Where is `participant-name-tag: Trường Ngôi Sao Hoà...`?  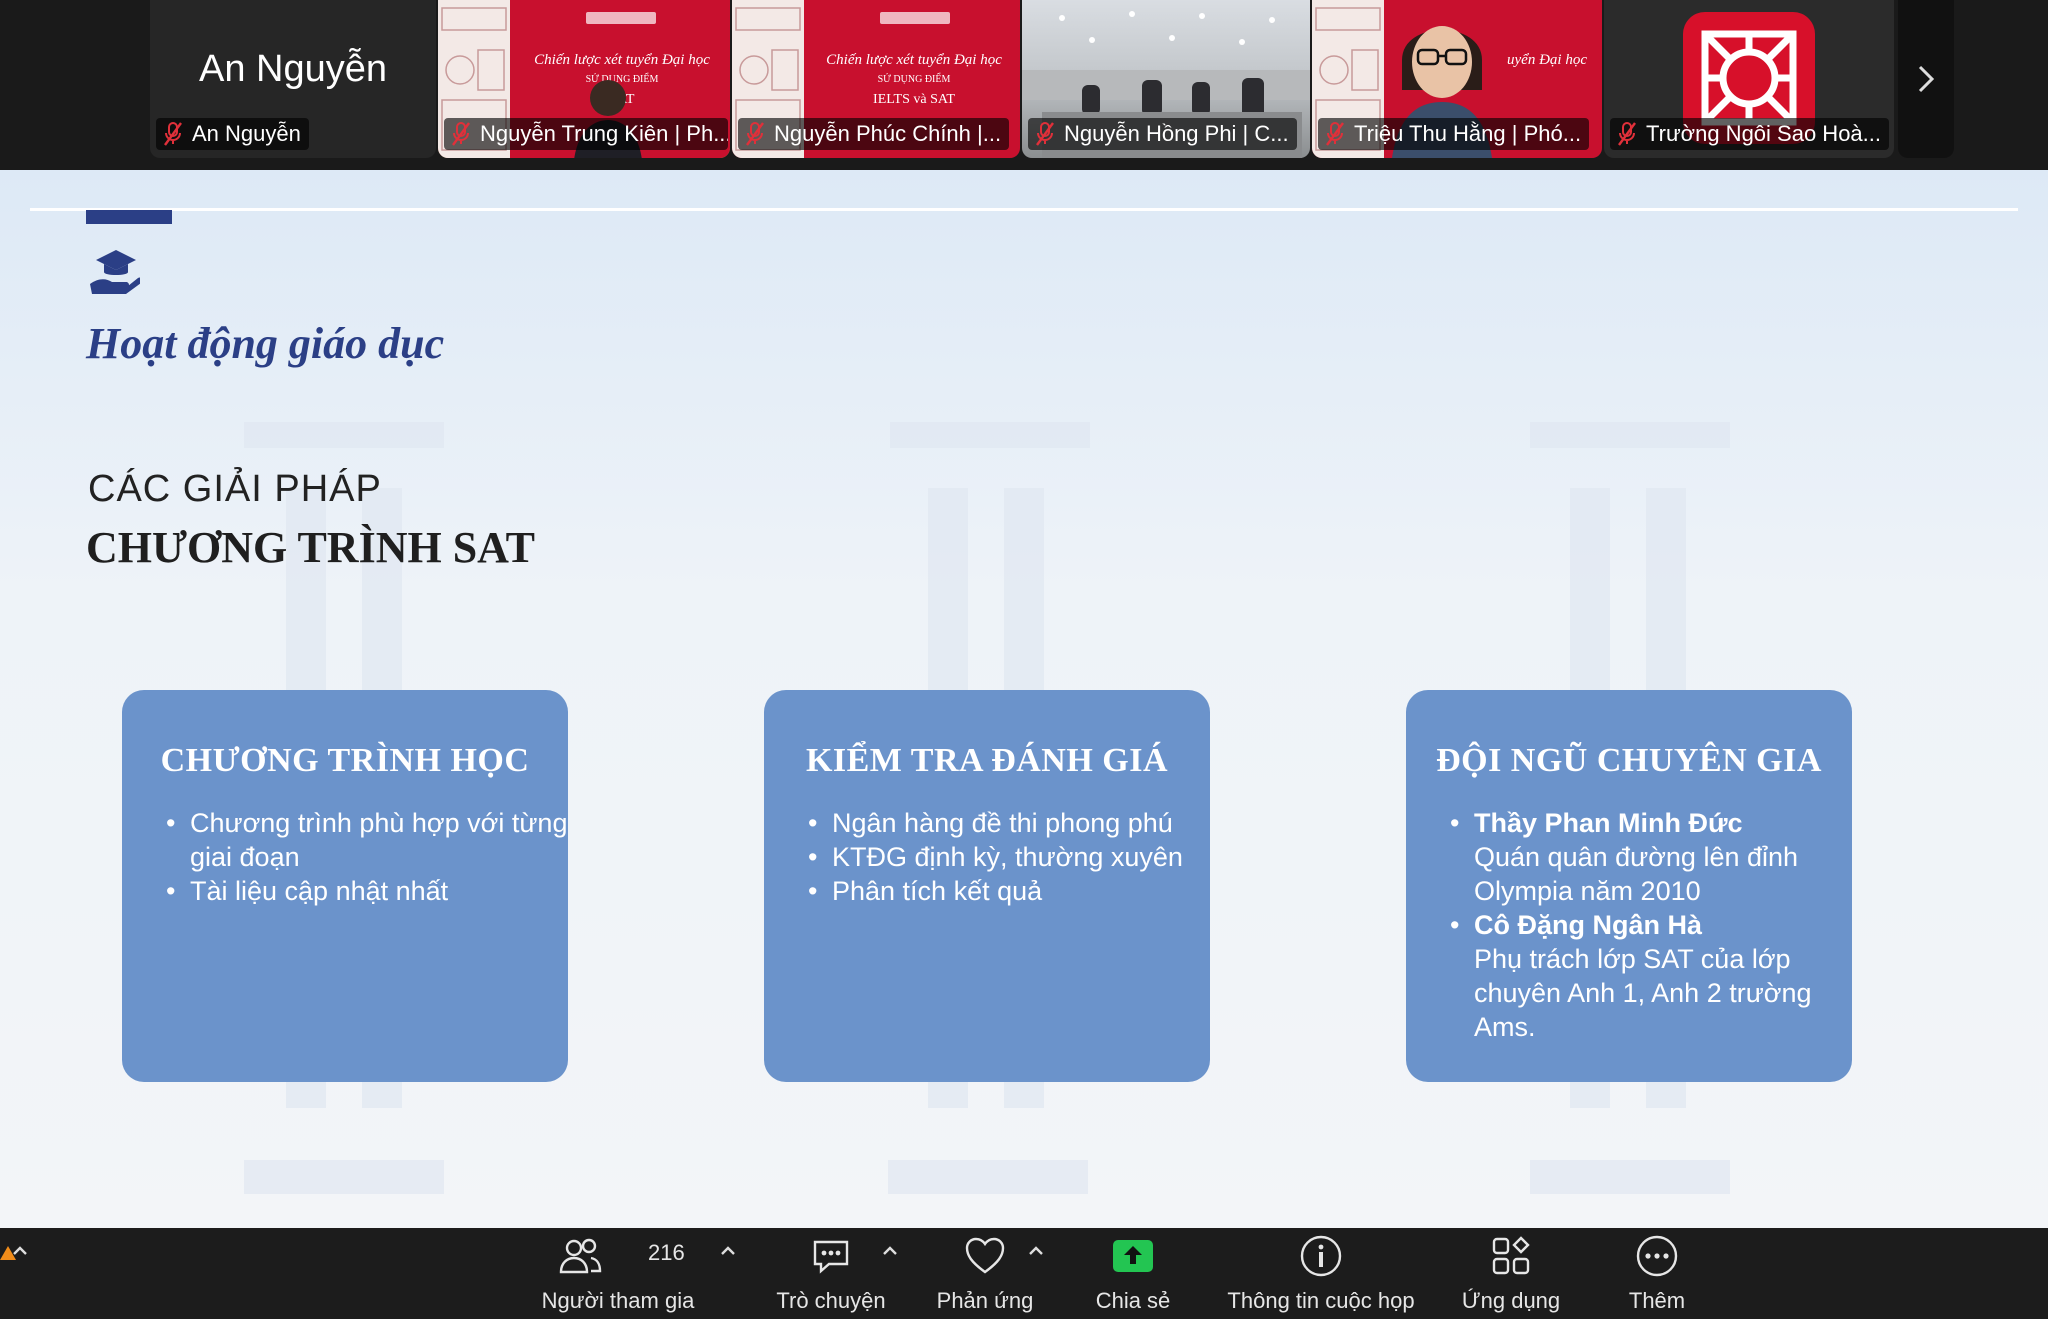 participant-name-tag: Trường Ngôi Sao Hoà... is located at coordinates (1749, 134).